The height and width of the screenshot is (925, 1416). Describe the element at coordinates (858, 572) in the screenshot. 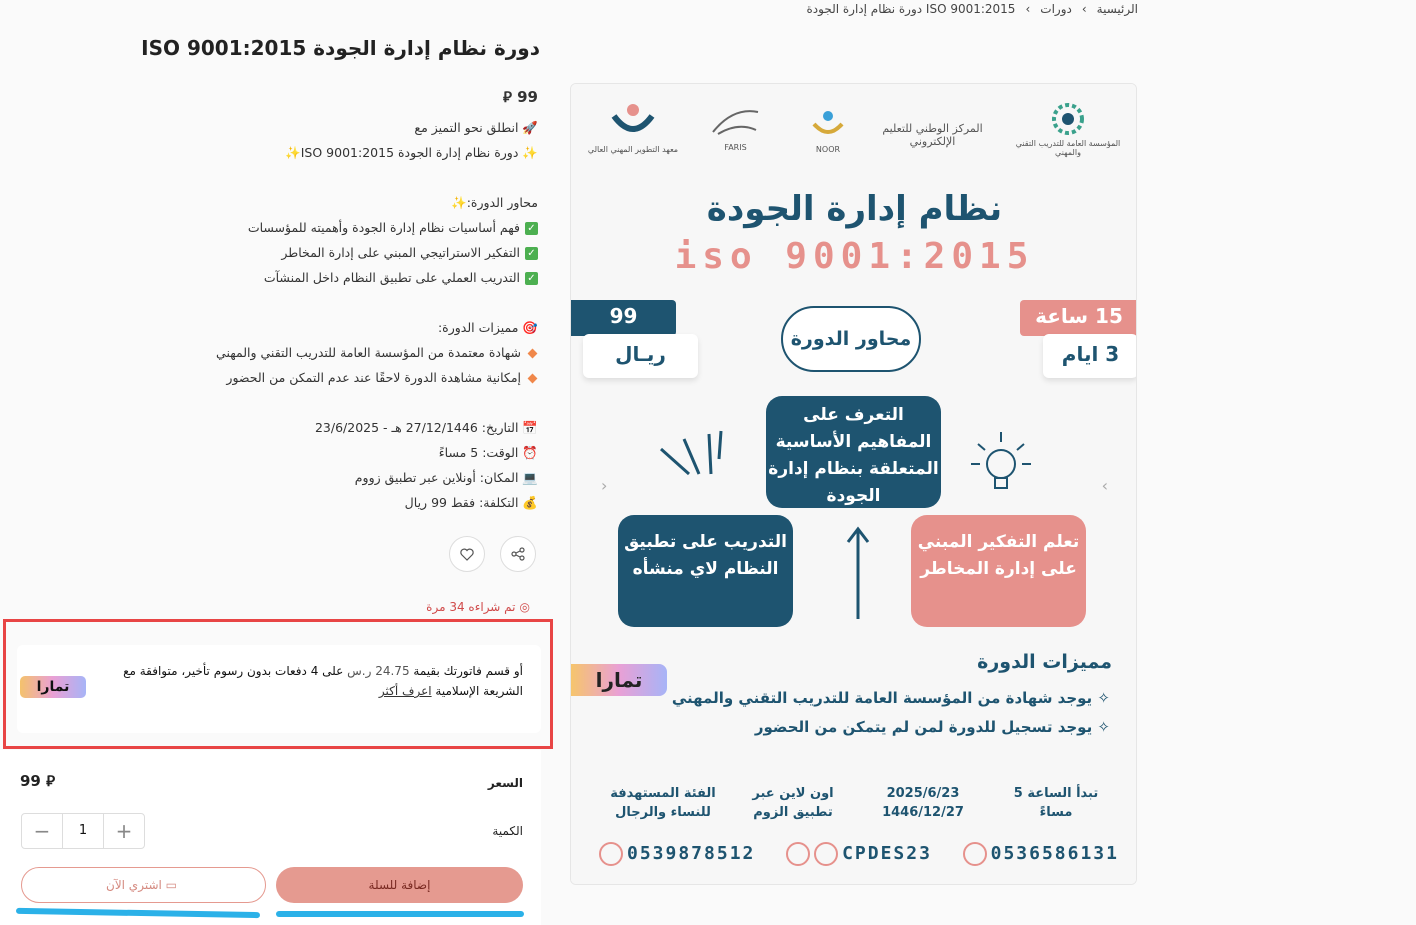

I see `arrow-up-icon` at that location.